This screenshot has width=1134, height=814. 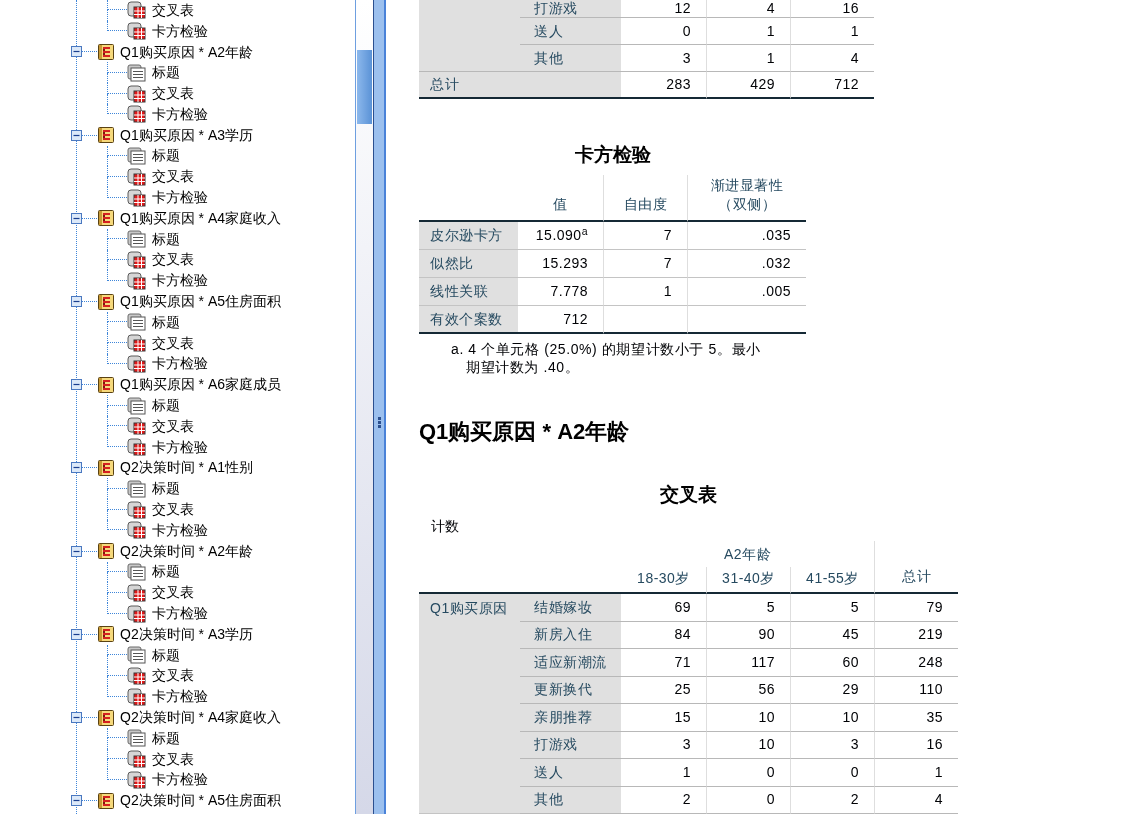 What do you see at coordinates (364, 87) in the screenshot?
I see `scrollbar-thumb` at bounding box center [364, 87].